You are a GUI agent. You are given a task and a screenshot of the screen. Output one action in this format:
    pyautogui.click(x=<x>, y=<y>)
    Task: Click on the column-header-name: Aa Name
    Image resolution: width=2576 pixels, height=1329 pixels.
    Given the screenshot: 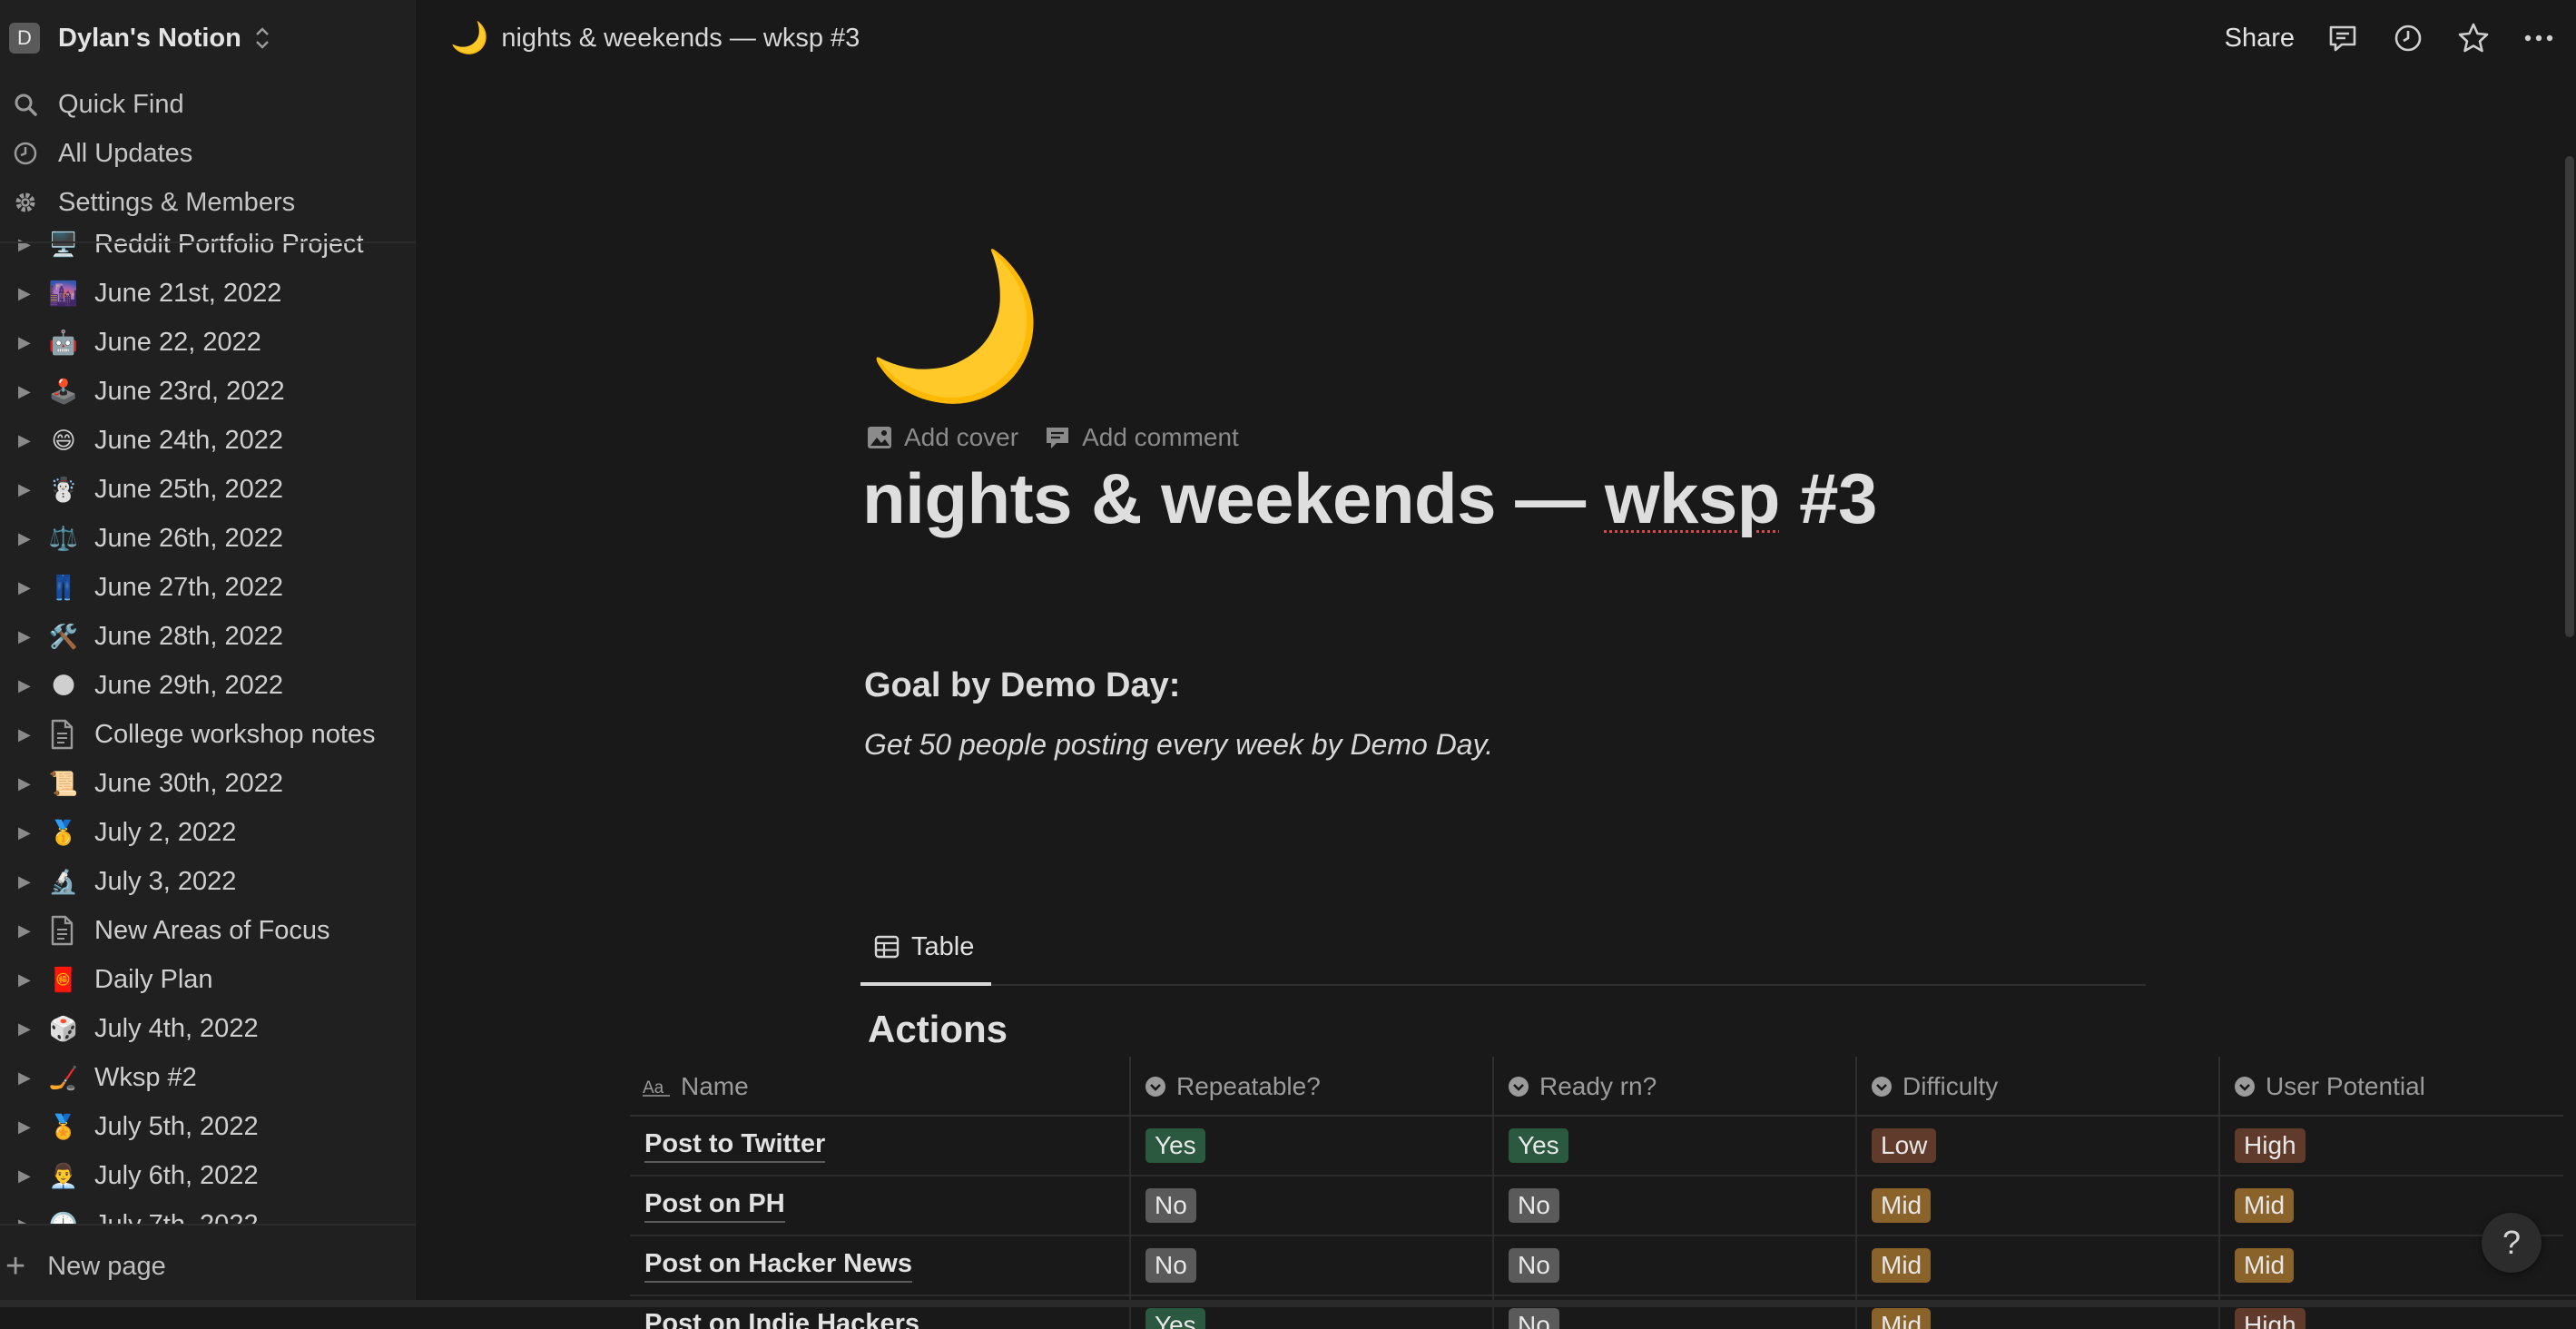 What is the action you would take?
    pyautogui.click(x=880, y=1087)
    